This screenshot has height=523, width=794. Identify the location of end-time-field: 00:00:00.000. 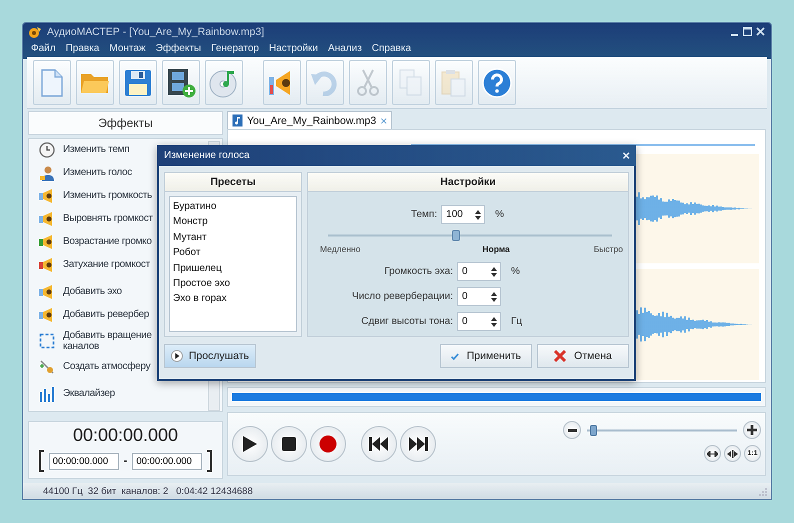
(167, 461).